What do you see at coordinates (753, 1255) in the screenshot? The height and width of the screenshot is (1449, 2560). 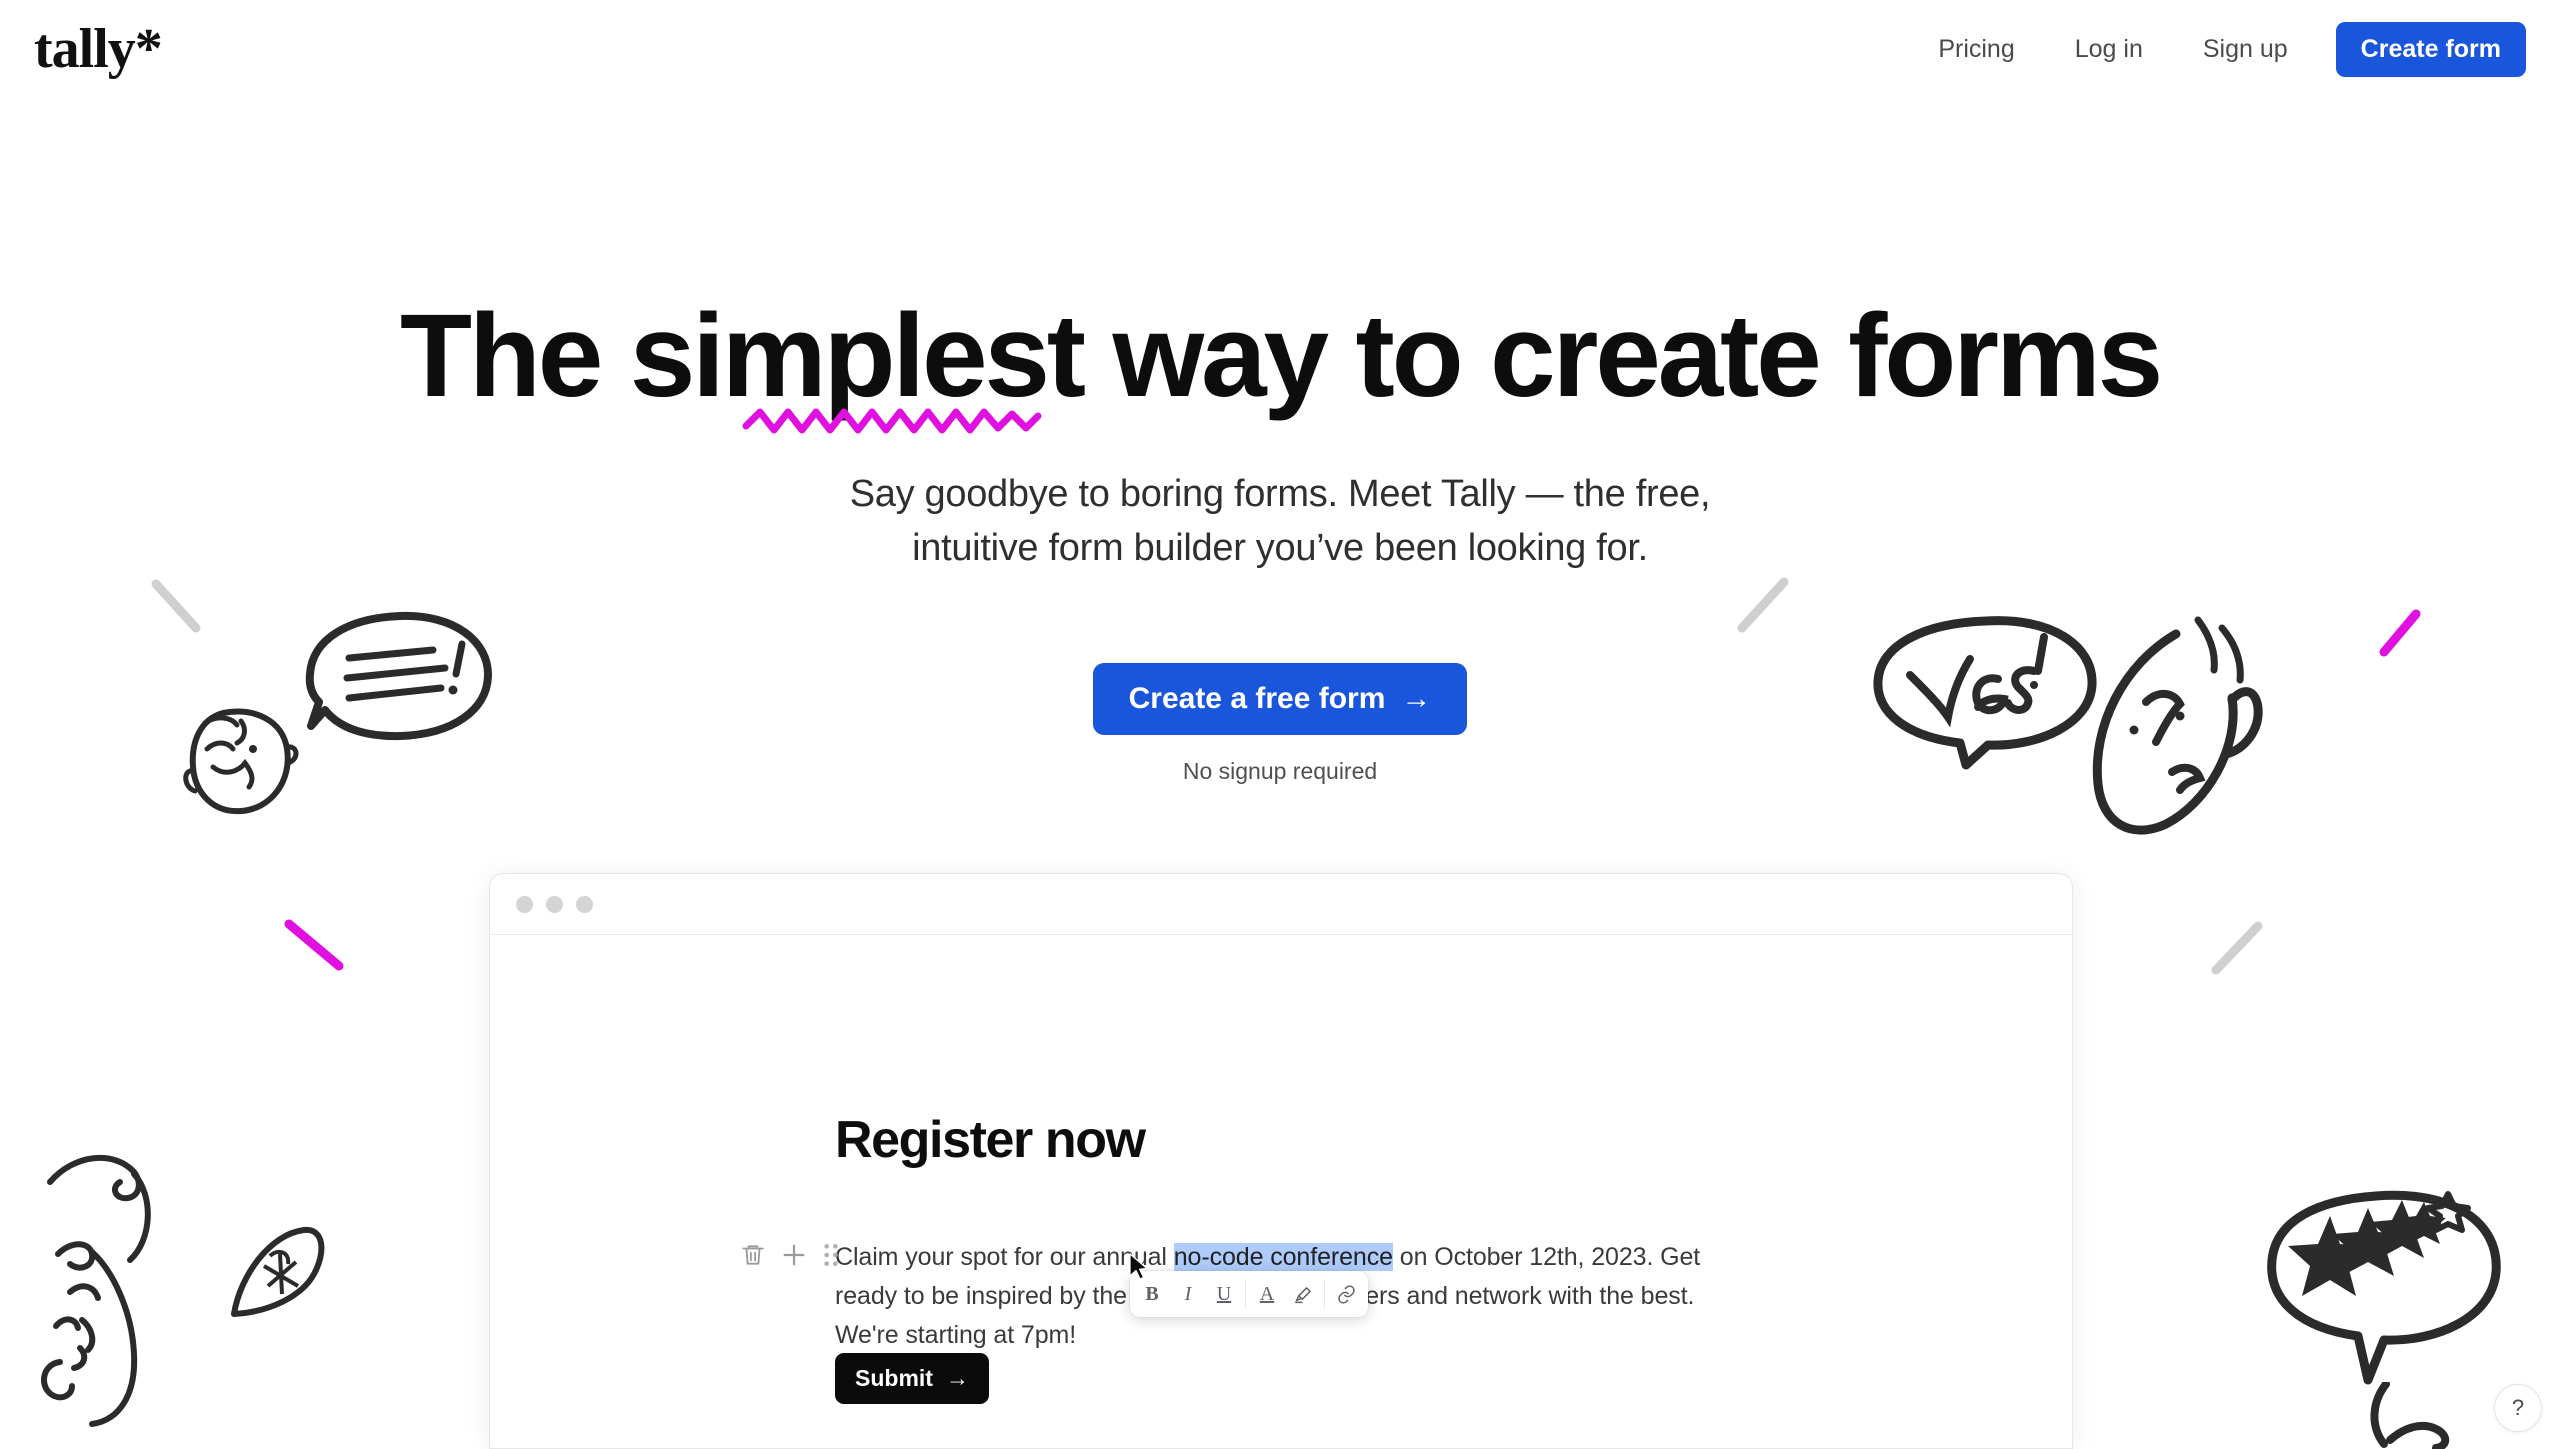 I see `trash-icon` at bounding box center [753, 1255].